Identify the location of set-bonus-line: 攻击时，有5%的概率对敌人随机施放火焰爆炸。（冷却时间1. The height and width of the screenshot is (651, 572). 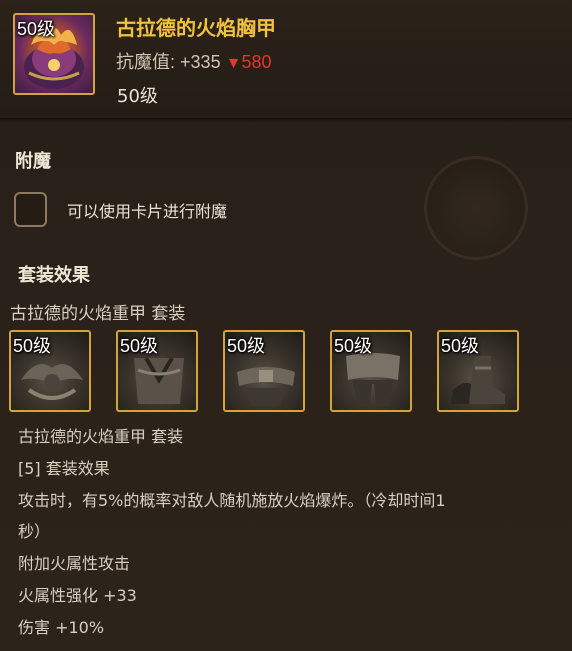
(232, 500).